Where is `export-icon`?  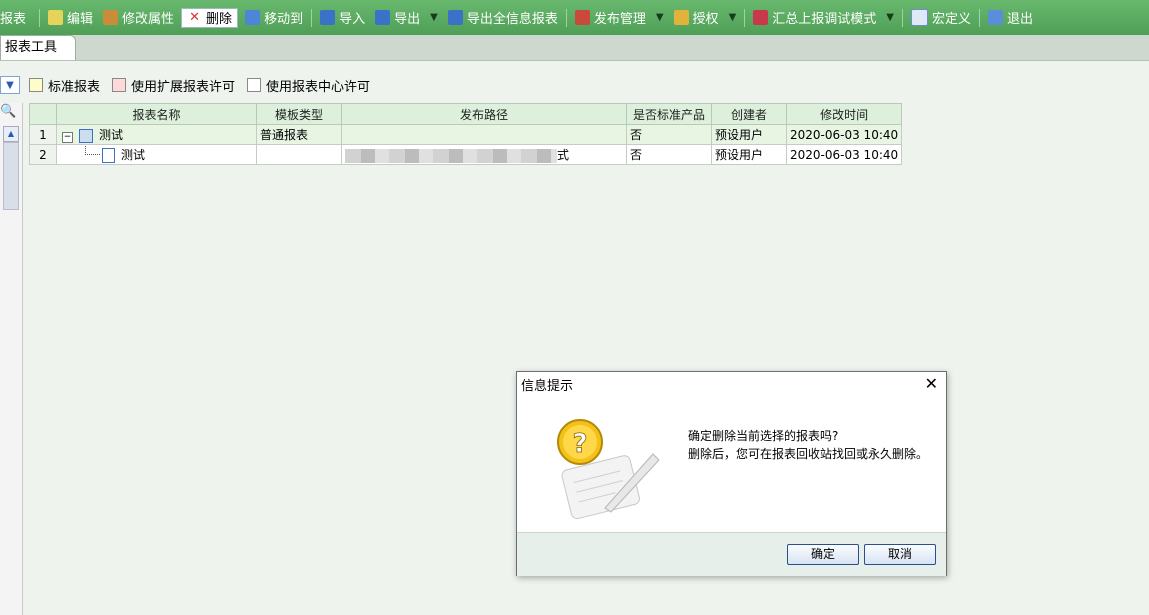 export-icon is located at coordinates (383, 17).